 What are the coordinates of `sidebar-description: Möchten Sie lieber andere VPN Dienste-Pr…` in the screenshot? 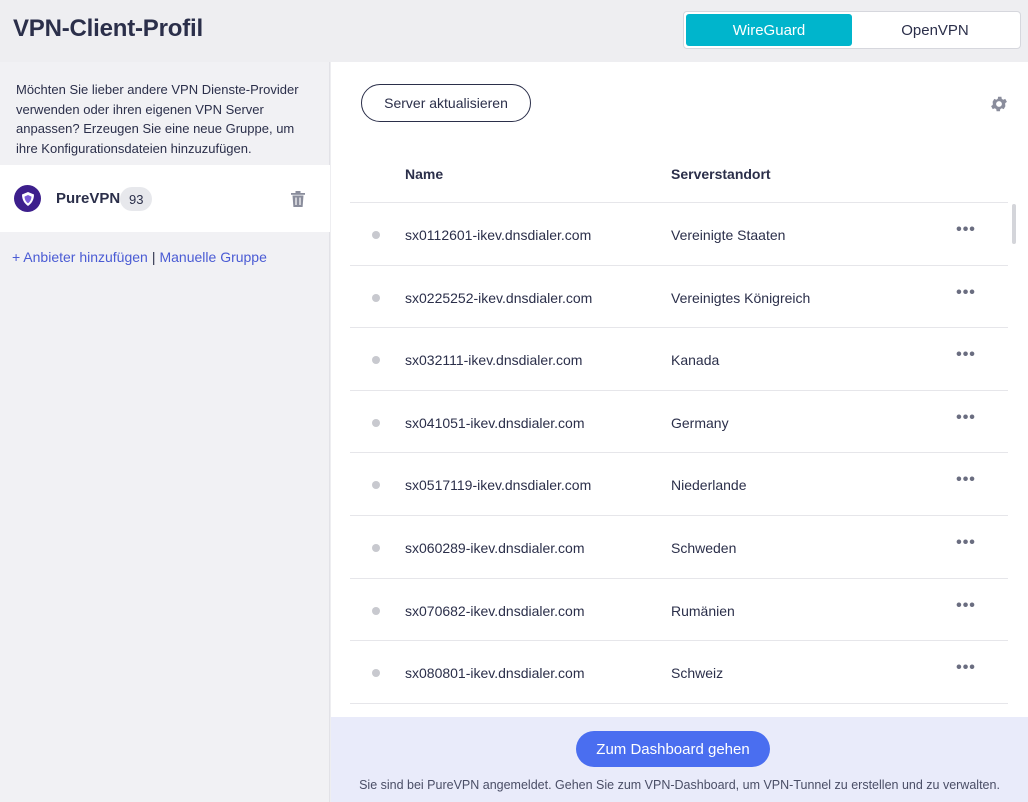 It's located at (157, 119).